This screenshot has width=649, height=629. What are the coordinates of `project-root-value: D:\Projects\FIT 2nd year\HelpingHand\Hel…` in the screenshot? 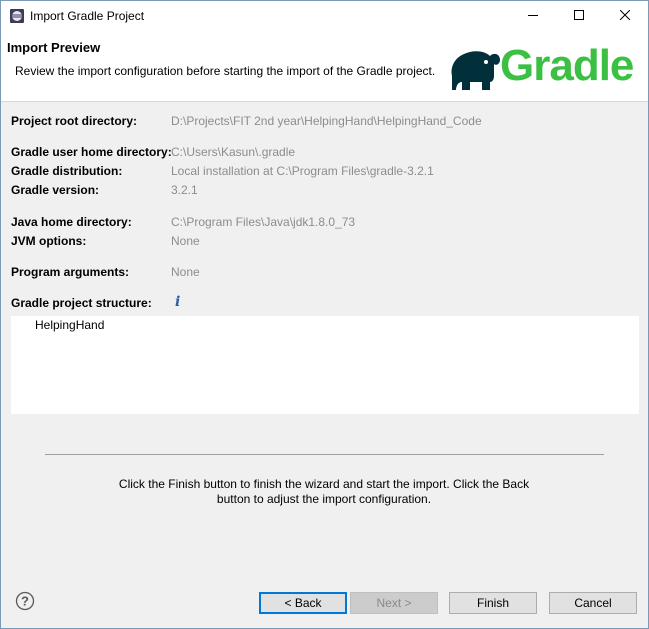 It's located at (326, 121).